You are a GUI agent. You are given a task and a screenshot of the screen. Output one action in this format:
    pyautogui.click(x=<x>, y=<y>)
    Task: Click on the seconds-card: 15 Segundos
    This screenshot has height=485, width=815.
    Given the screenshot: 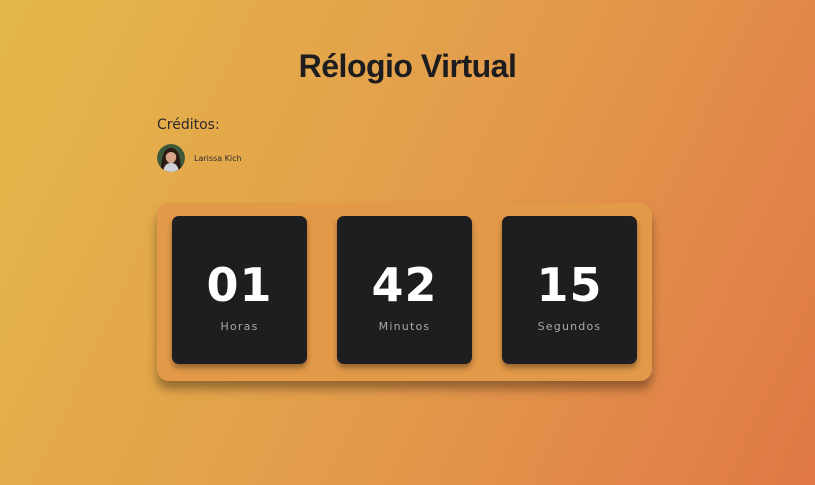 What is the action you would take?
    pyautogui.click(x=569, y=290)
    